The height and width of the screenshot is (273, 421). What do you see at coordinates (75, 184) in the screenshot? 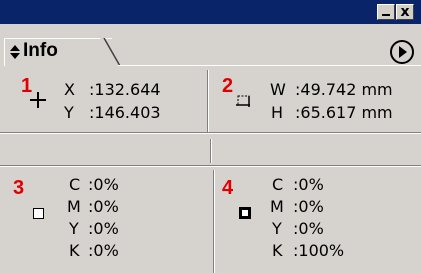
I see `c-label-3: C` at bounding box center [75, 184].